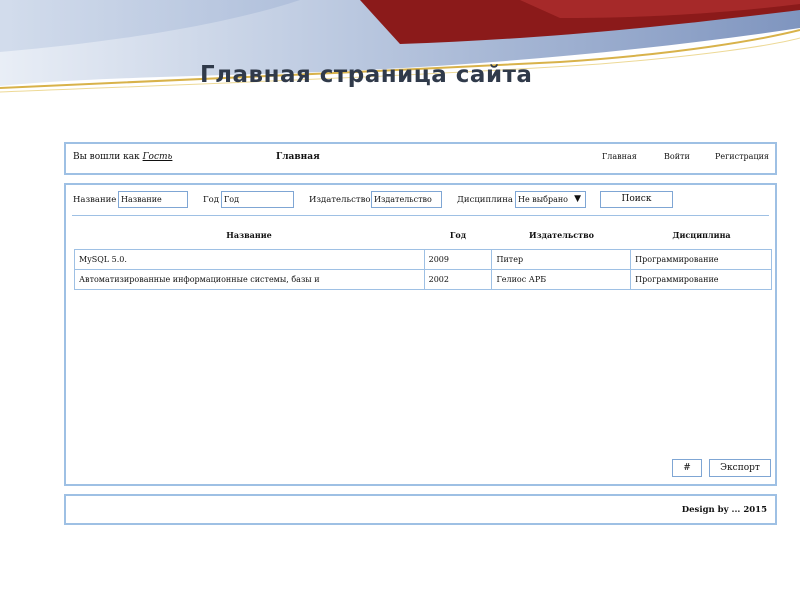 The image size is (800, 600). Describe the element at coordinates (257, 199) in the screenshot. I see `year-filter-input: Год` at that location.